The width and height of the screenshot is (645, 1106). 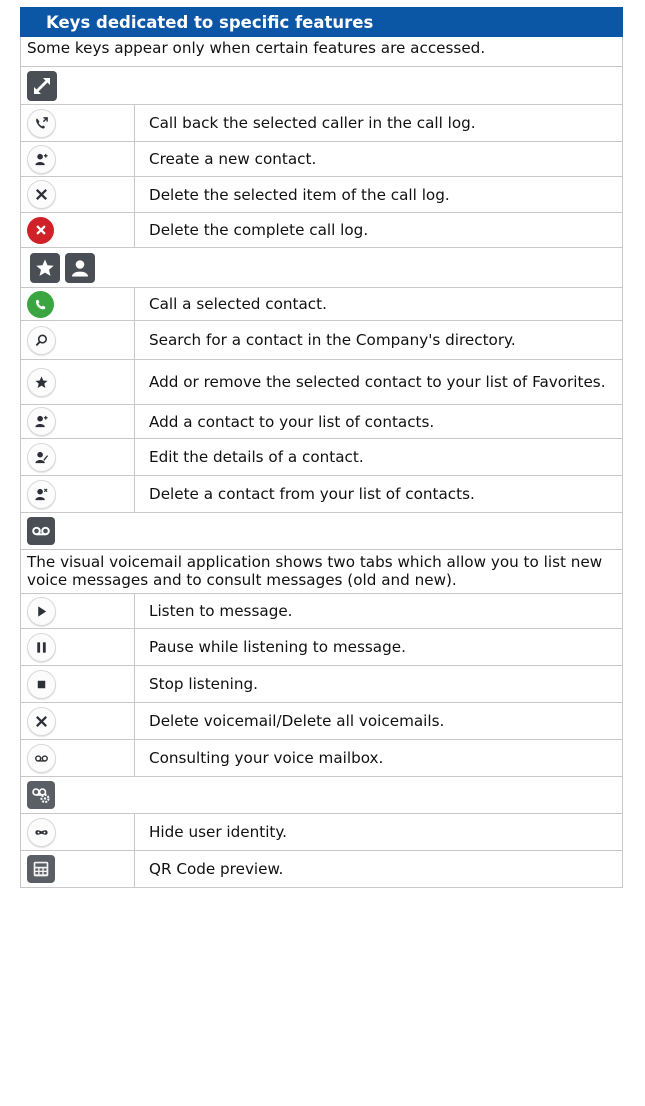 What do you see at coordinates (321, 832) in the screenshot?
I see `table-row: Hide user identity.` at bounding box center [321, 832].